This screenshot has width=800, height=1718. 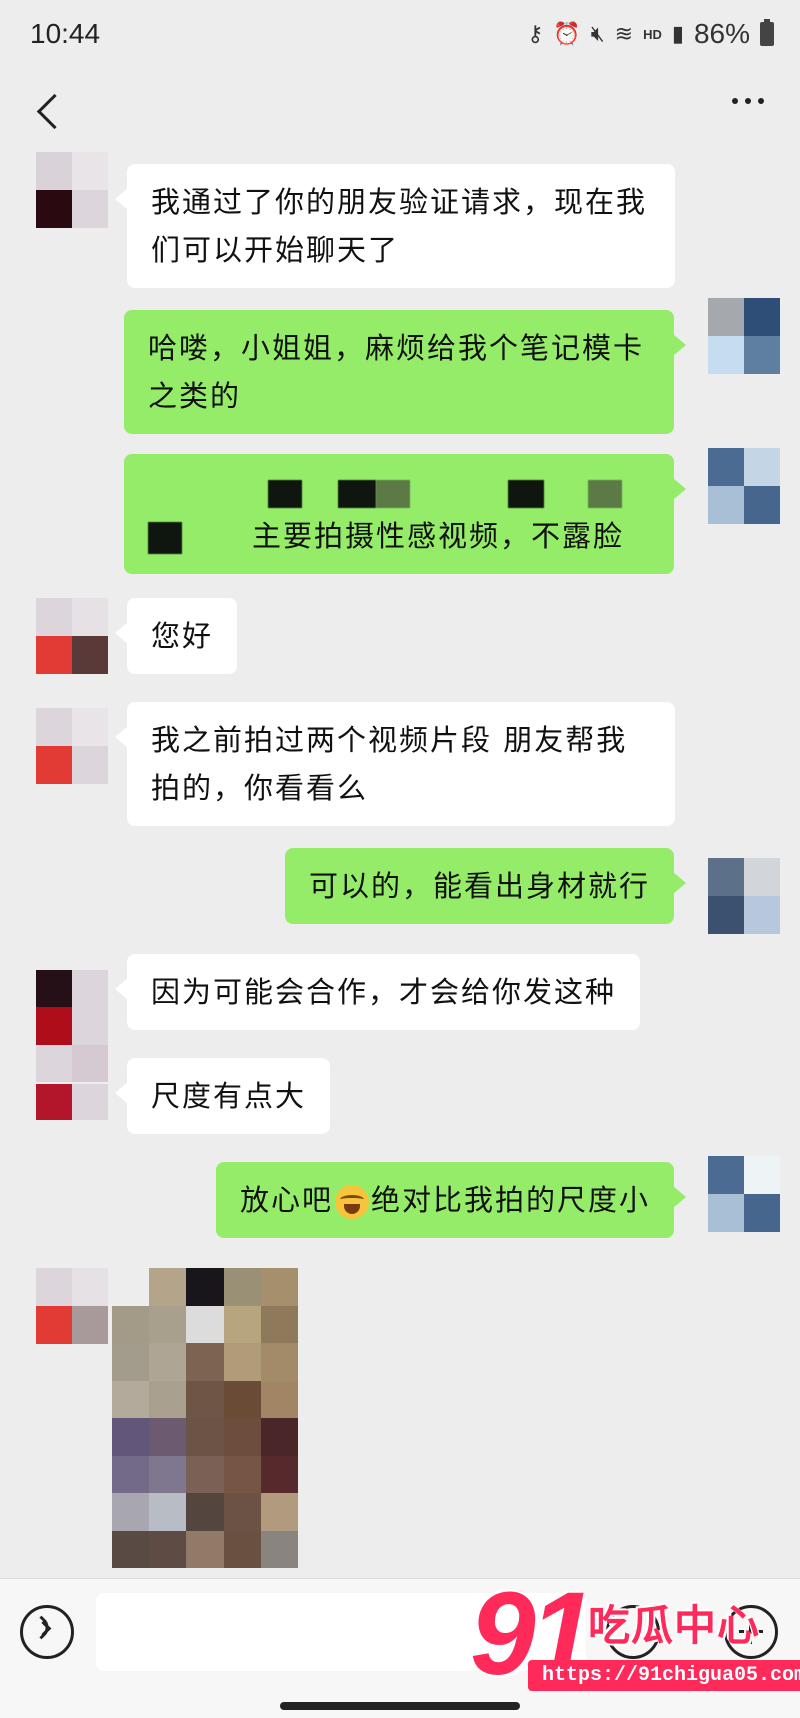 What do you see at coordinates (395, 226) in the screenshot?
I see `message-bubble: 我通过了你的朋友验证请求，现在我们可以开始聊天了` at bounding box center [395, 226].